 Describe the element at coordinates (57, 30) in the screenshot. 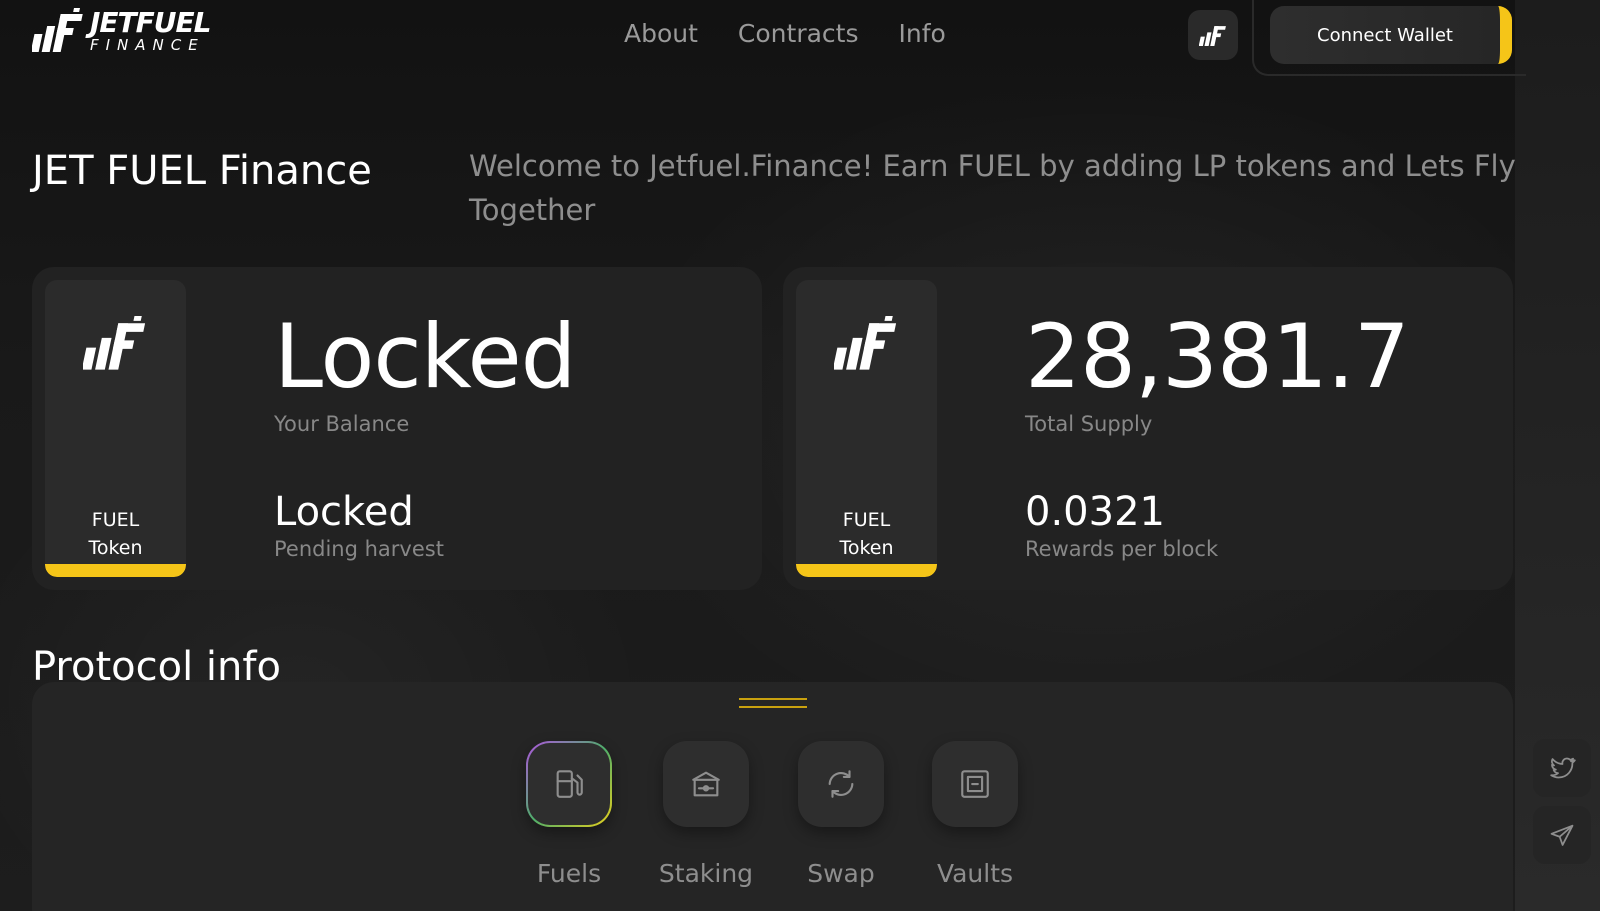

I see `jetfuel-mark-icon` at that location.